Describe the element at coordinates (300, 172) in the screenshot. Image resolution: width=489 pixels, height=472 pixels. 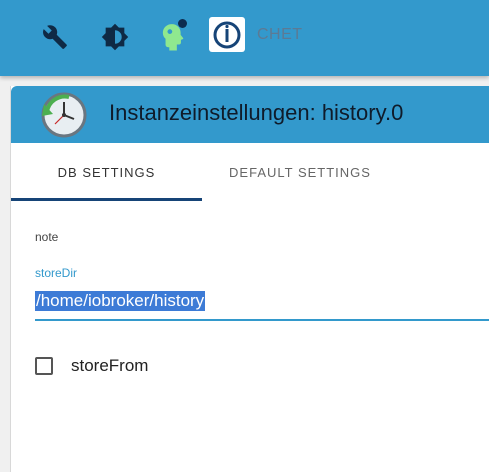
I see `tab-default-settings: DEFAULT SETTINGS` at that location.